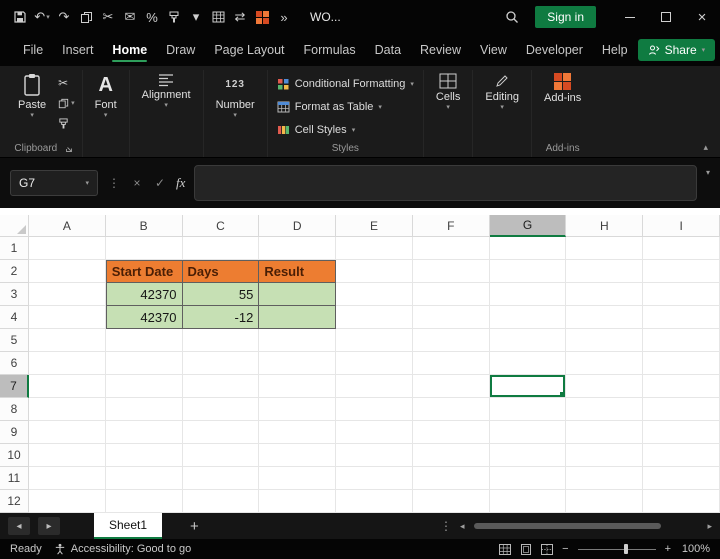 This screenshot has height=559, width=720. What do you see at coordinates (528, 455) in the screenshot?
I see `cell-G10` at bounding box center [528, 455].